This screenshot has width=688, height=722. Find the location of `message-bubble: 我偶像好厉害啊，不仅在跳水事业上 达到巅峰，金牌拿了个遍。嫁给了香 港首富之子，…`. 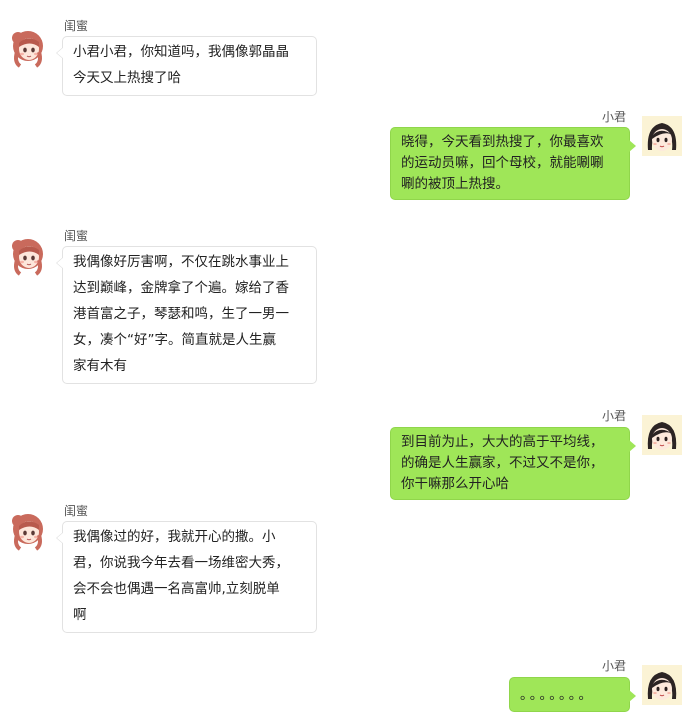

message-bubble: 我偶像好厉害啊，不仅在跳水事业上 达到巅峰，金牌拿了个遍。嫁给了香 港首富之子，… is located at coordinates (186, 315).